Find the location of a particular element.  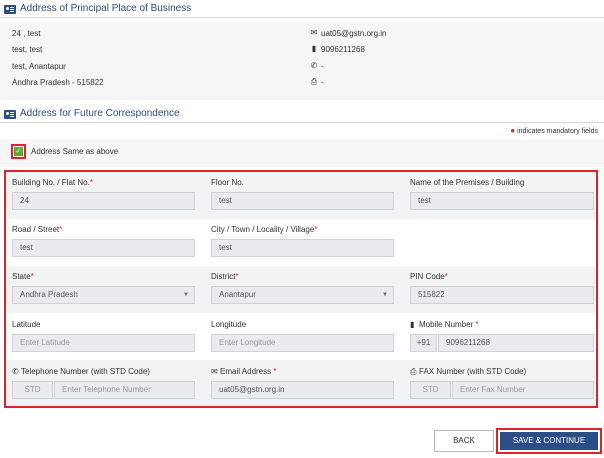

longitude-label: Longitude is located at coordinates (229, 324).